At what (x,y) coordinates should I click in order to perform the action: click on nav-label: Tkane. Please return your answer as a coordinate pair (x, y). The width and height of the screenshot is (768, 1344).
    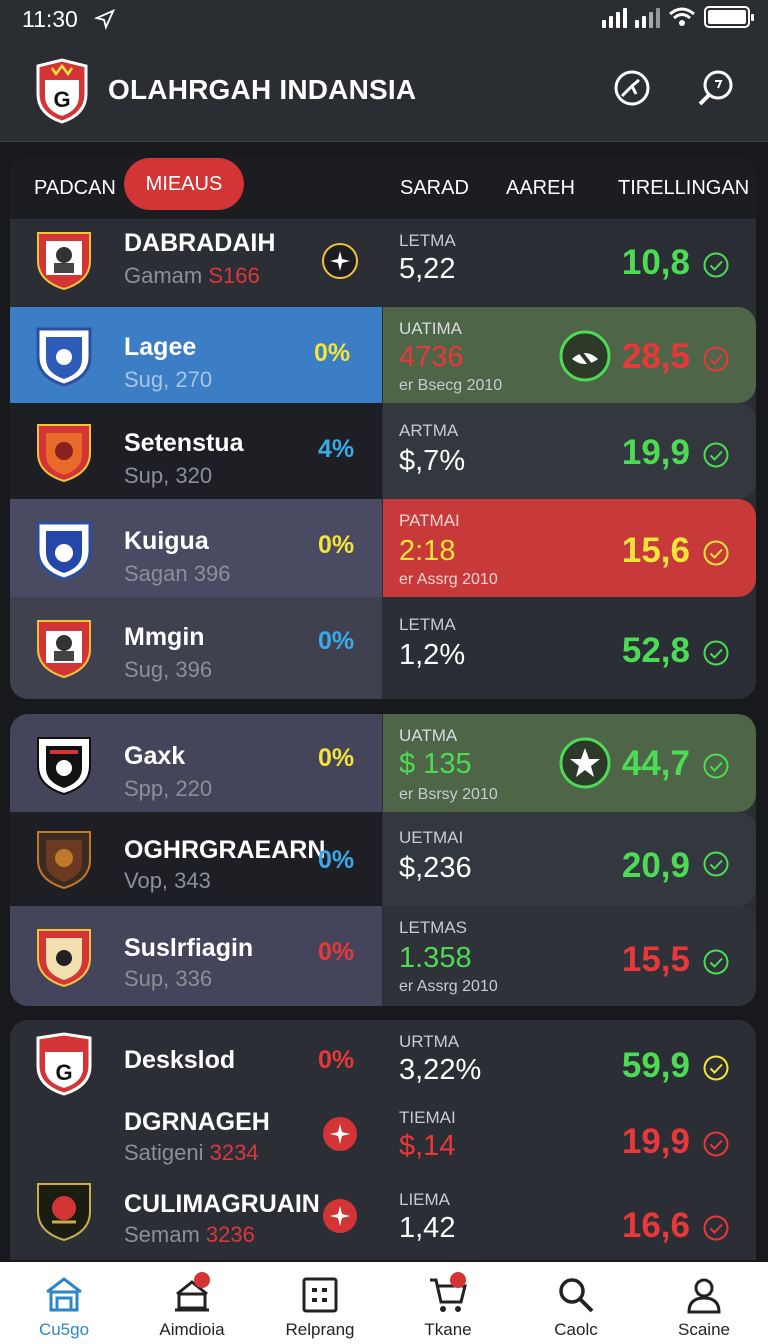
    Looking at the image, I should click on (448, 1329).